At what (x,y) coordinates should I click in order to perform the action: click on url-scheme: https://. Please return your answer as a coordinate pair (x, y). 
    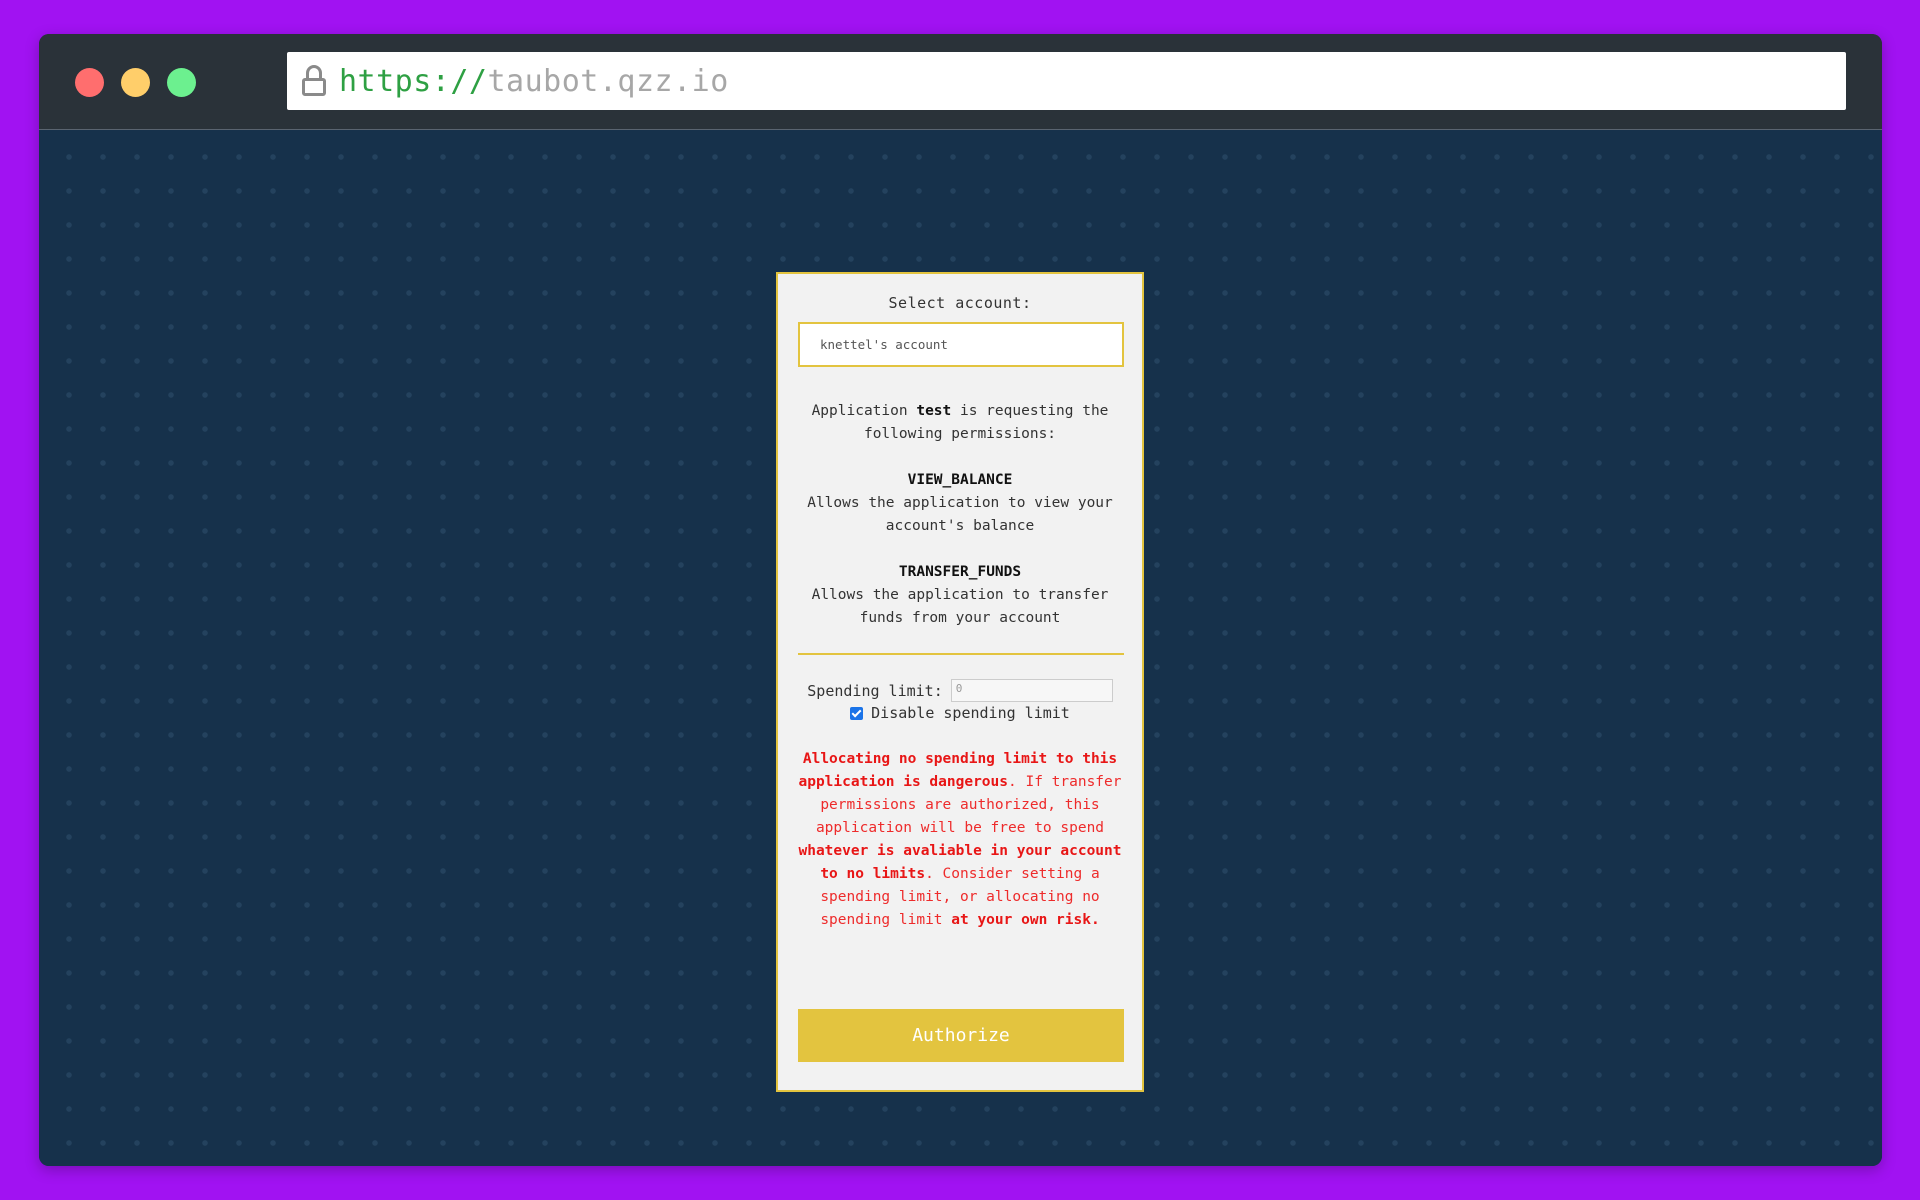
    Looking at the image, I should click on (413, 81).